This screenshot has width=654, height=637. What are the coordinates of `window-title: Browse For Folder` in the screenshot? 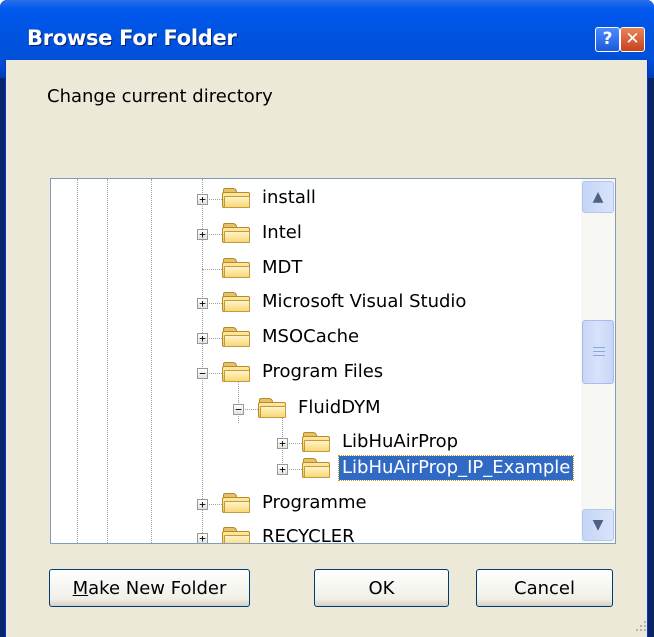 It's located at (132, 38).